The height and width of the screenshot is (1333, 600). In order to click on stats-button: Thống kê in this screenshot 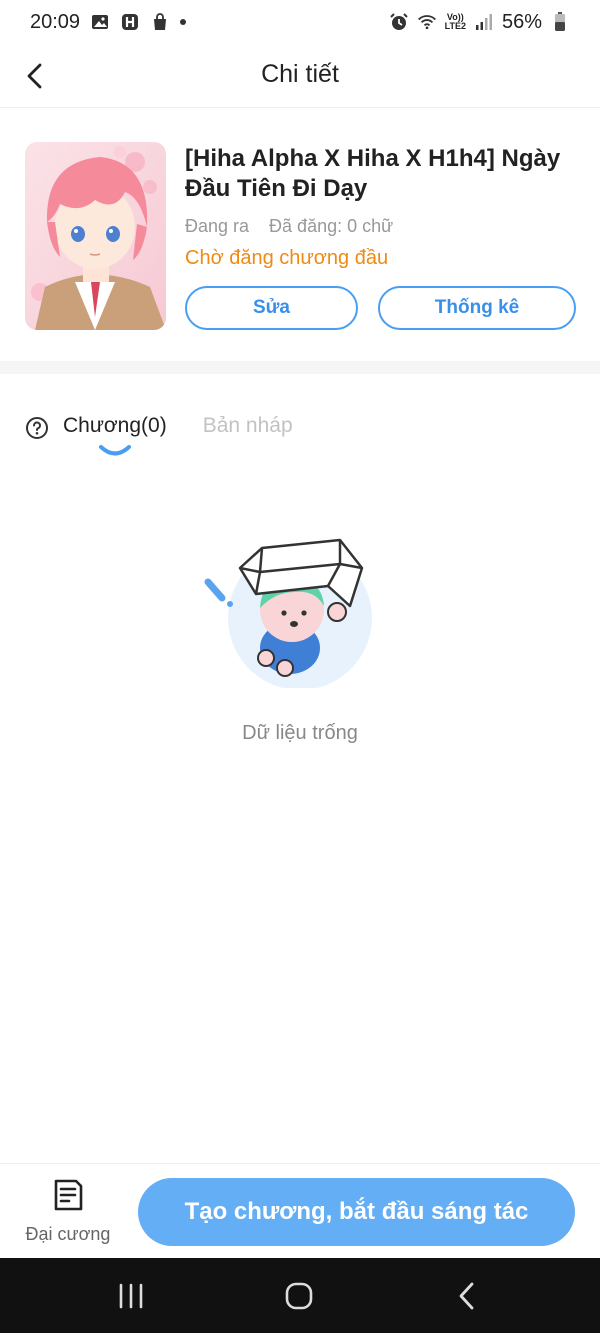, I will do `click(477, 308)`.